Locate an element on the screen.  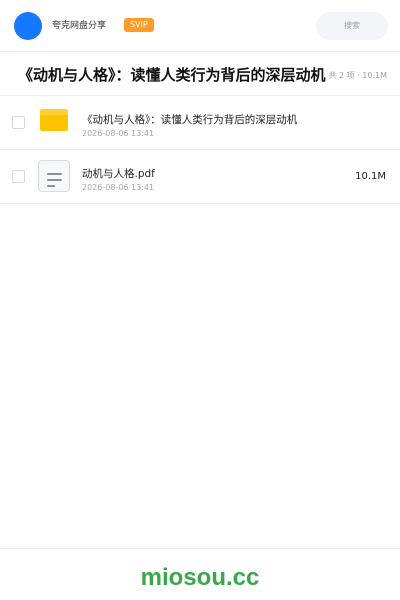
share-title-bar: 《动机与人格》：读懂人类行为背后的深层动机 共 2 项 · 10.1M is located at coordinates (200, 74).